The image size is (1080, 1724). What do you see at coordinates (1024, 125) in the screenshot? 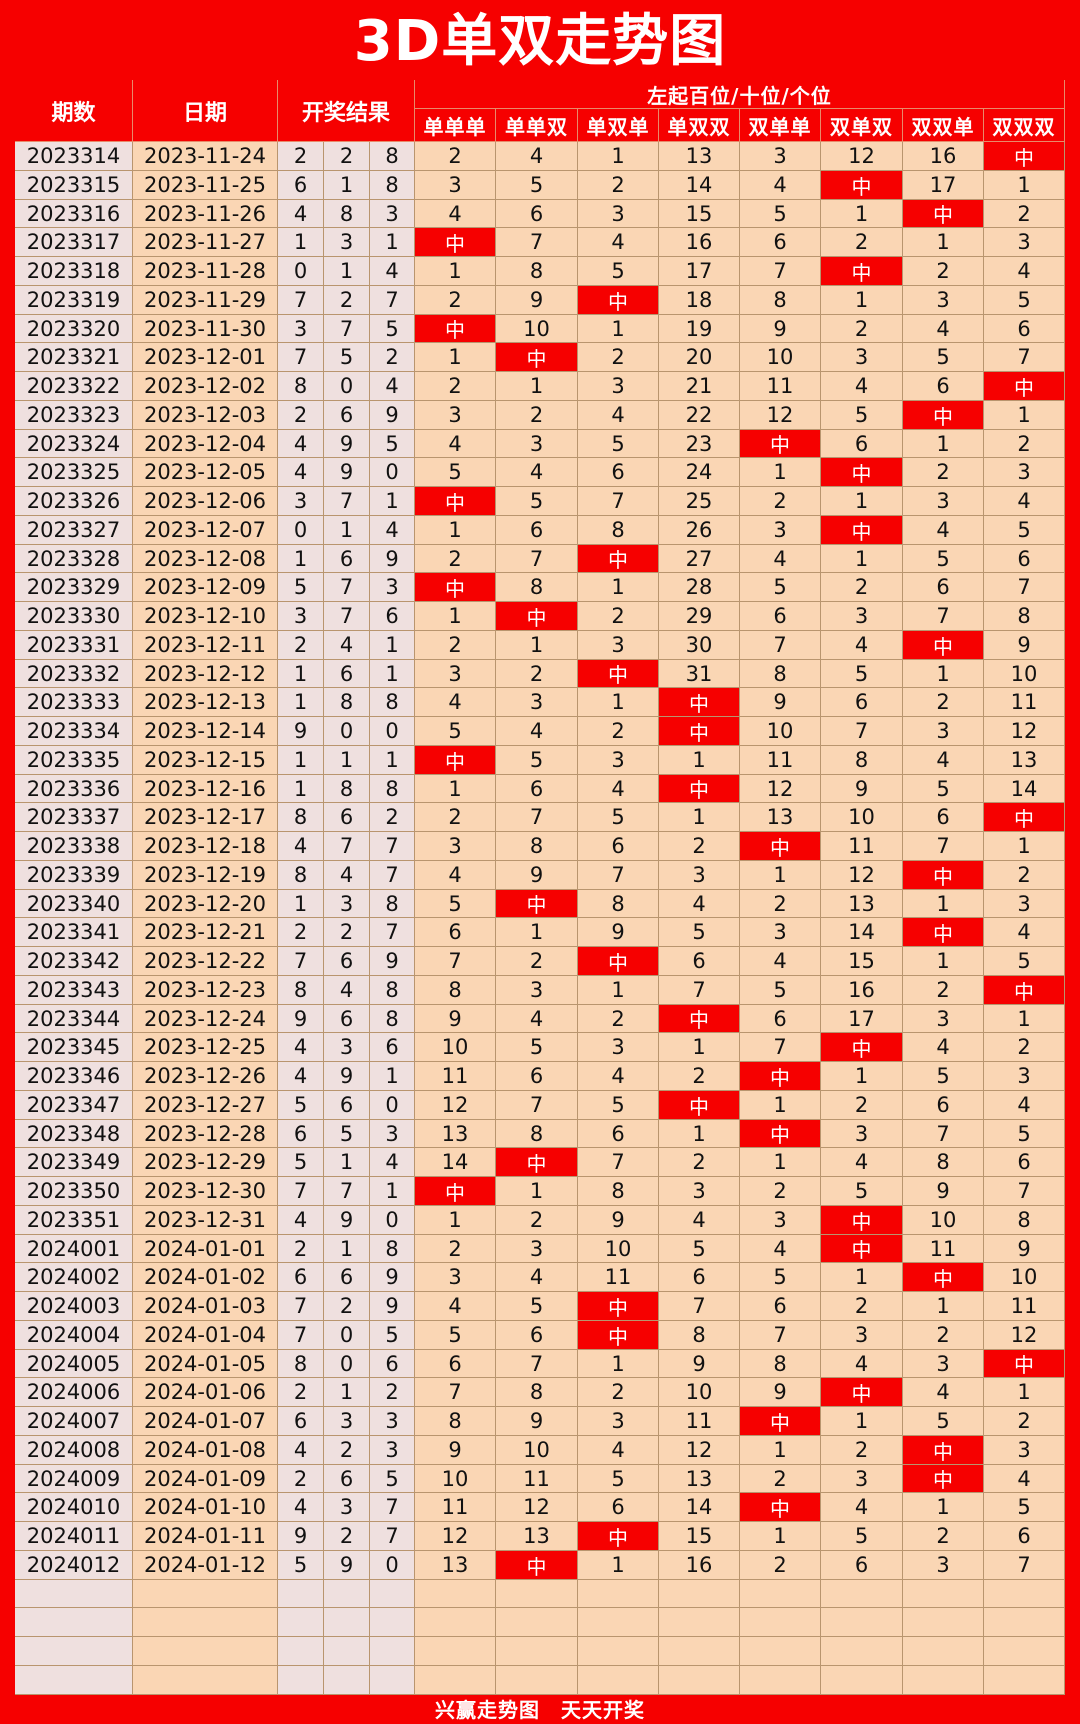
I see `header-pattern-8: 双双双` at bounding box center [1024, 125].